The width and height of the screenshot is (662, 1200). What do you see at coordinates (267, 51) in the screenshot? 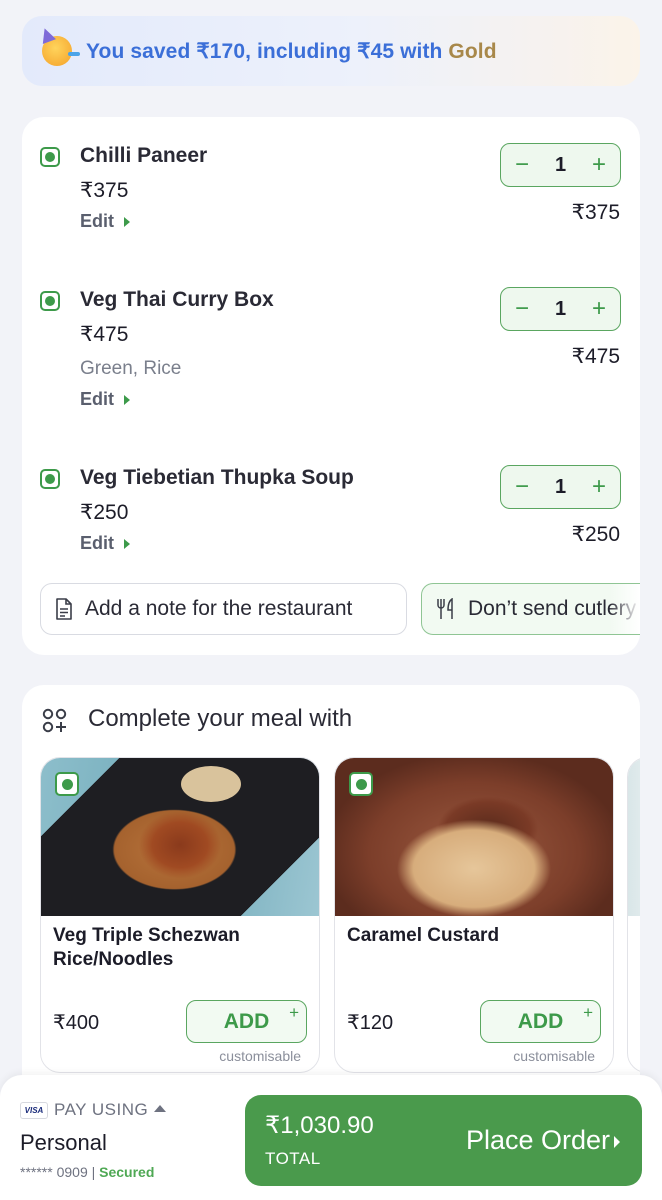
I see `savings-amount-text: You saved ₹170, including ₹45 with` at bounding box center [267, 51].